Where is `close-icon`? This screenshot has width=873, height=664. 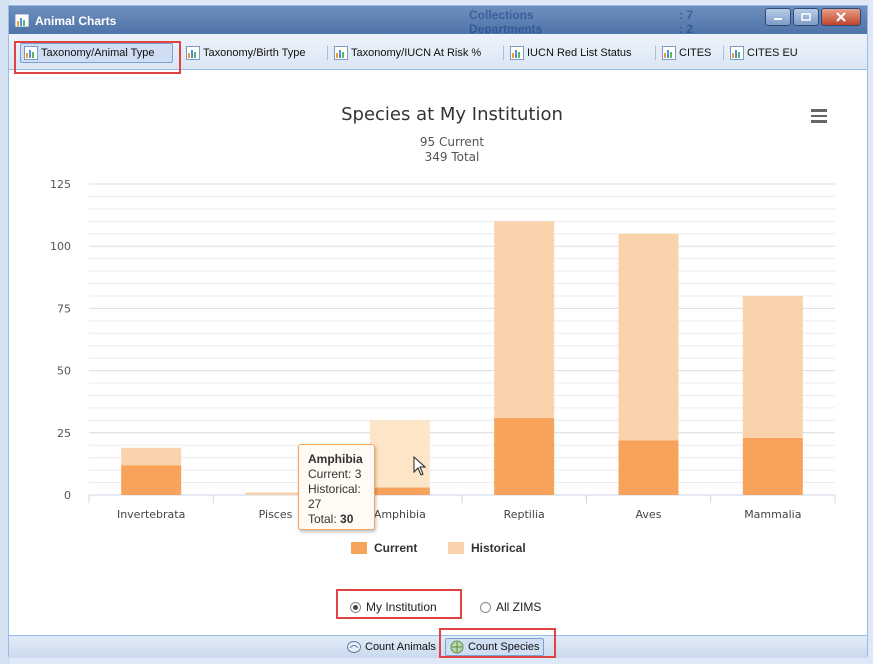
close-icon is located at coordinates (841, 17).